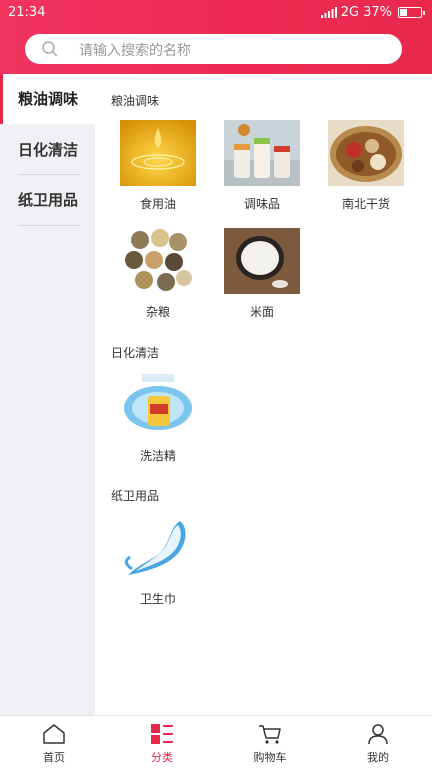 The image size is (432, 769). I want to click on category-item-name: 食用油, so click(157, 204).